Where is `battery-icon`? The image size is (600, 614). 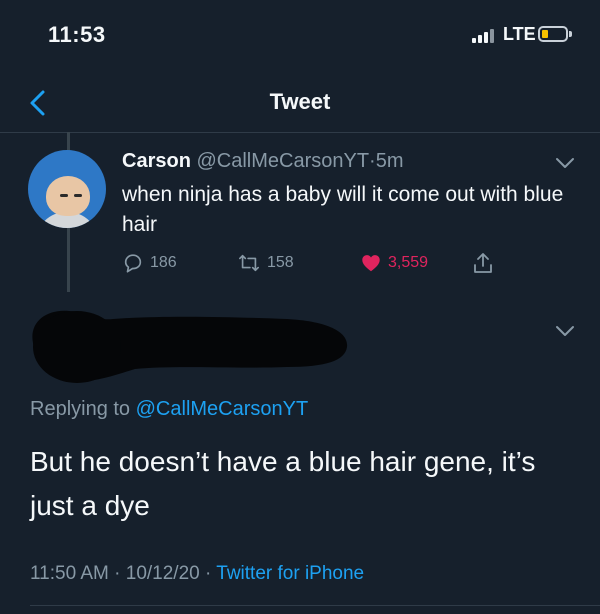 battery-icon is located at coordinates (553, 34).